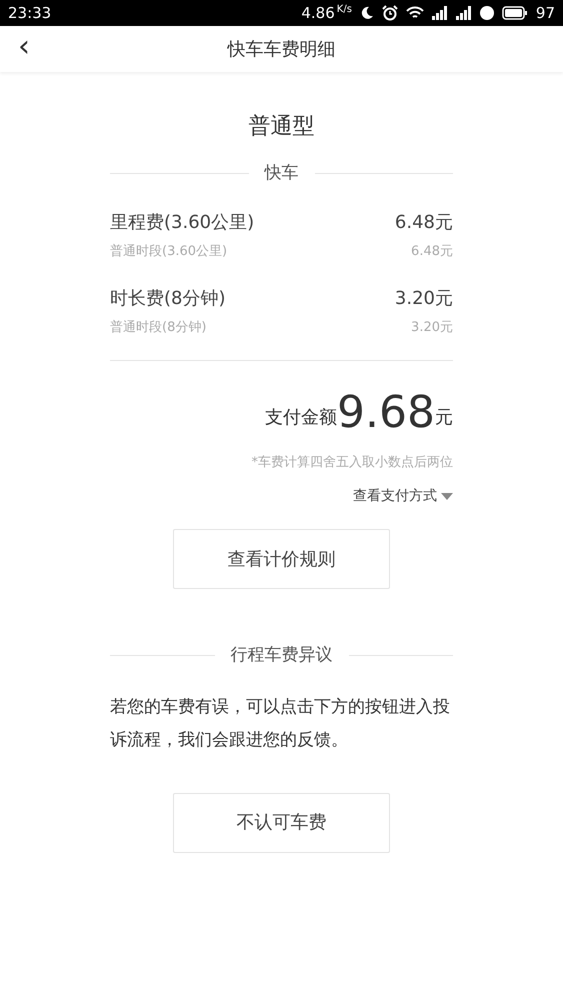  I want to click on fee-amount: 6.48元, so click(423, 222).